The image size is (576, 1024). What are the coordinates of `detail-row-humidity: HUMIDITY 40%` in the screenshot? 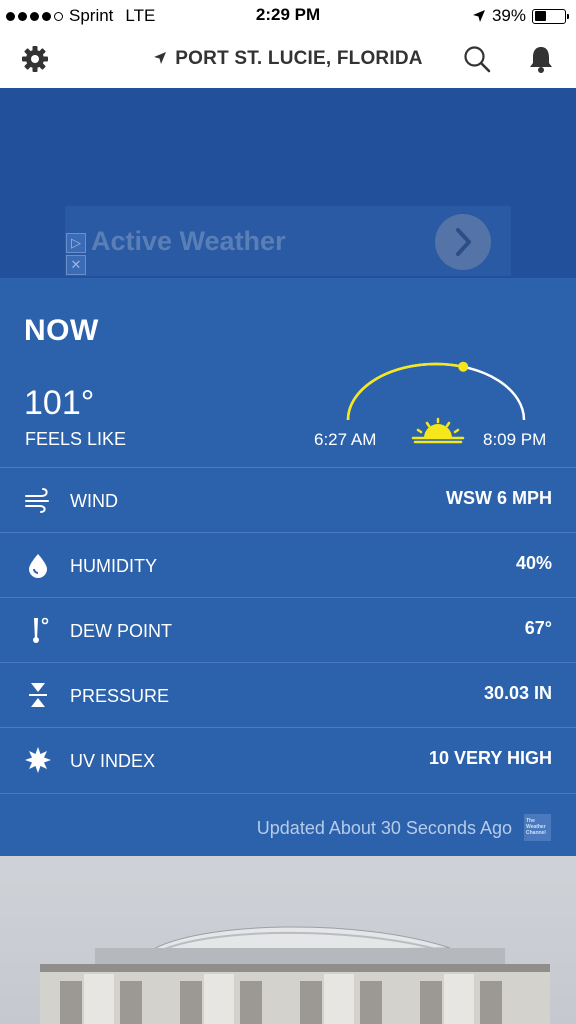 It's located at (288, 564).